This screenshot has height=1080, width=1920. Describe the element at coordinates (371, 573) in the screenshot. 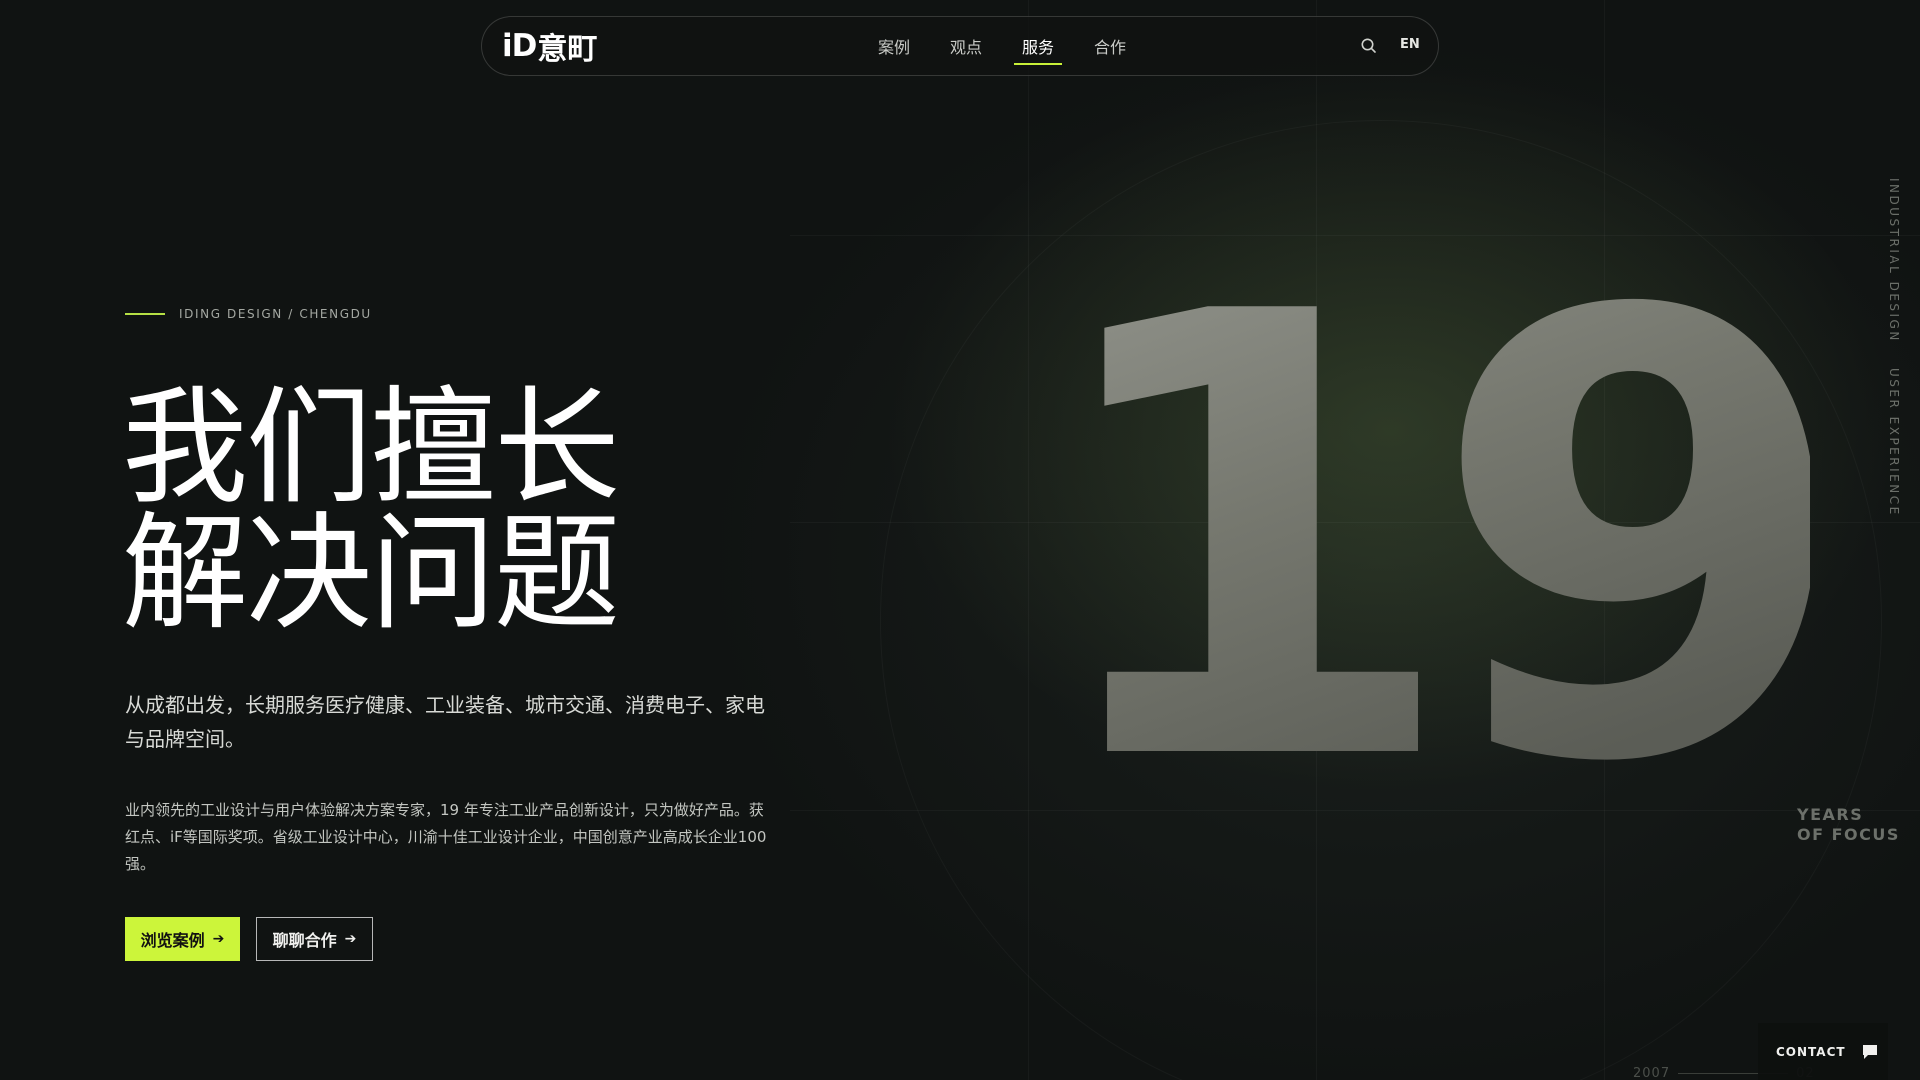

I see `headline-line-2: 解决问题` at that location.